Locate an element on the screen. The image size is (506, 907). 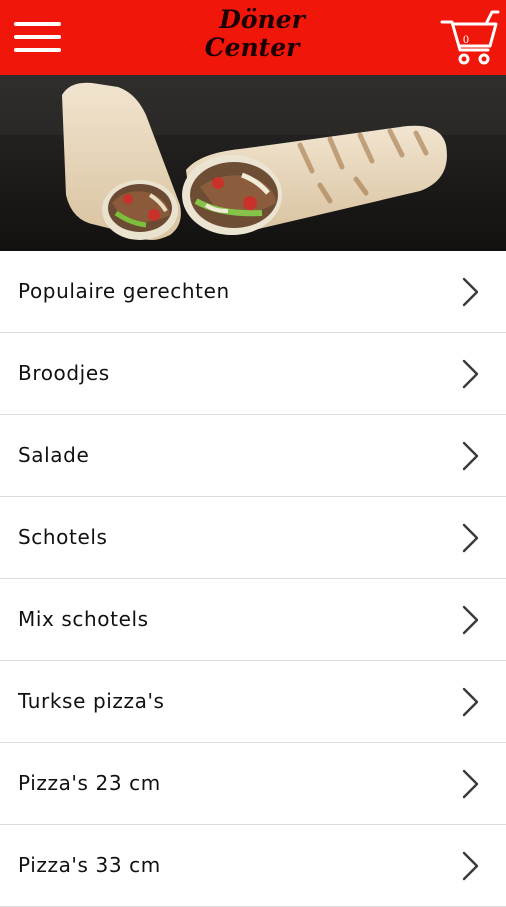
category-label: Salade is located at coordinates (54, 455).